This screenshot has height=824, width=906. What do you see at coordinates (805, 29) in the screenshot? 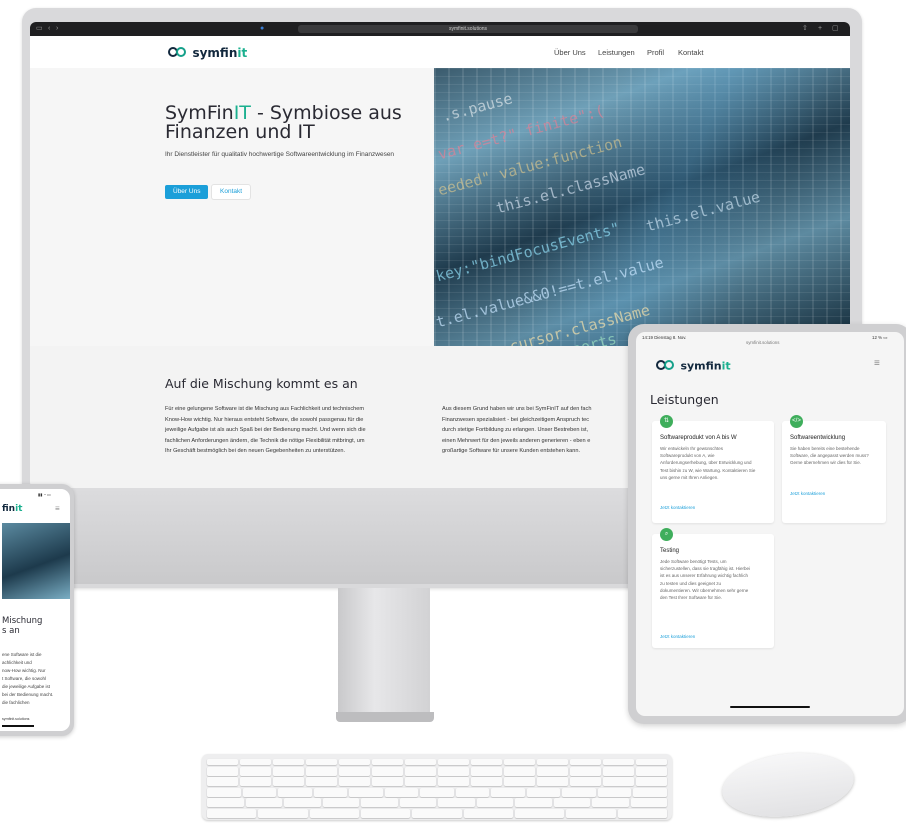
I see `share-icon: ⇧` at bounding box center [805, 29].